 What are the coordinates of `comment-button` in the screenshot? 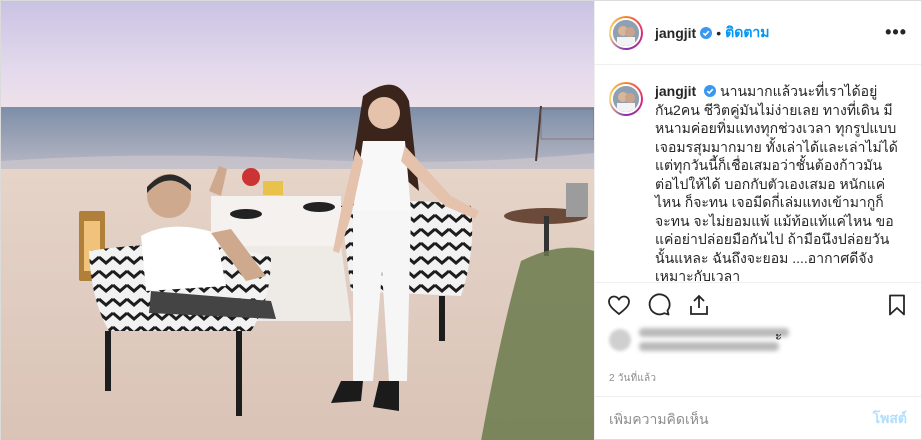 It's located at (659, 305).